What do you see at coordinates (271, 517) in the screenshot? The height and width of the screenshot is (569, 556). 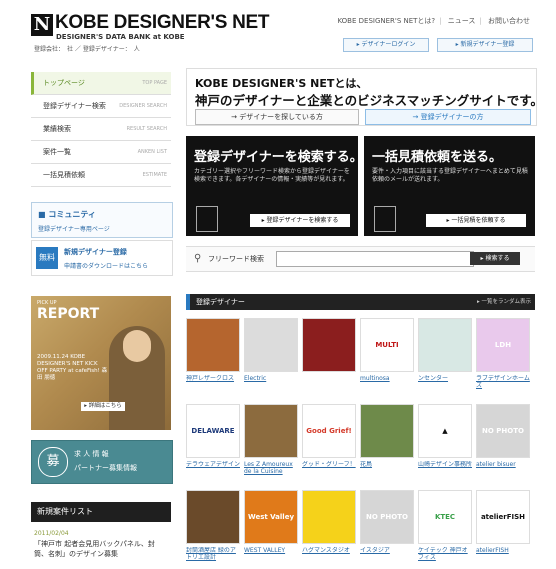 I see `designer-thumbnail: West Valley` at bounding box center [271, 517].